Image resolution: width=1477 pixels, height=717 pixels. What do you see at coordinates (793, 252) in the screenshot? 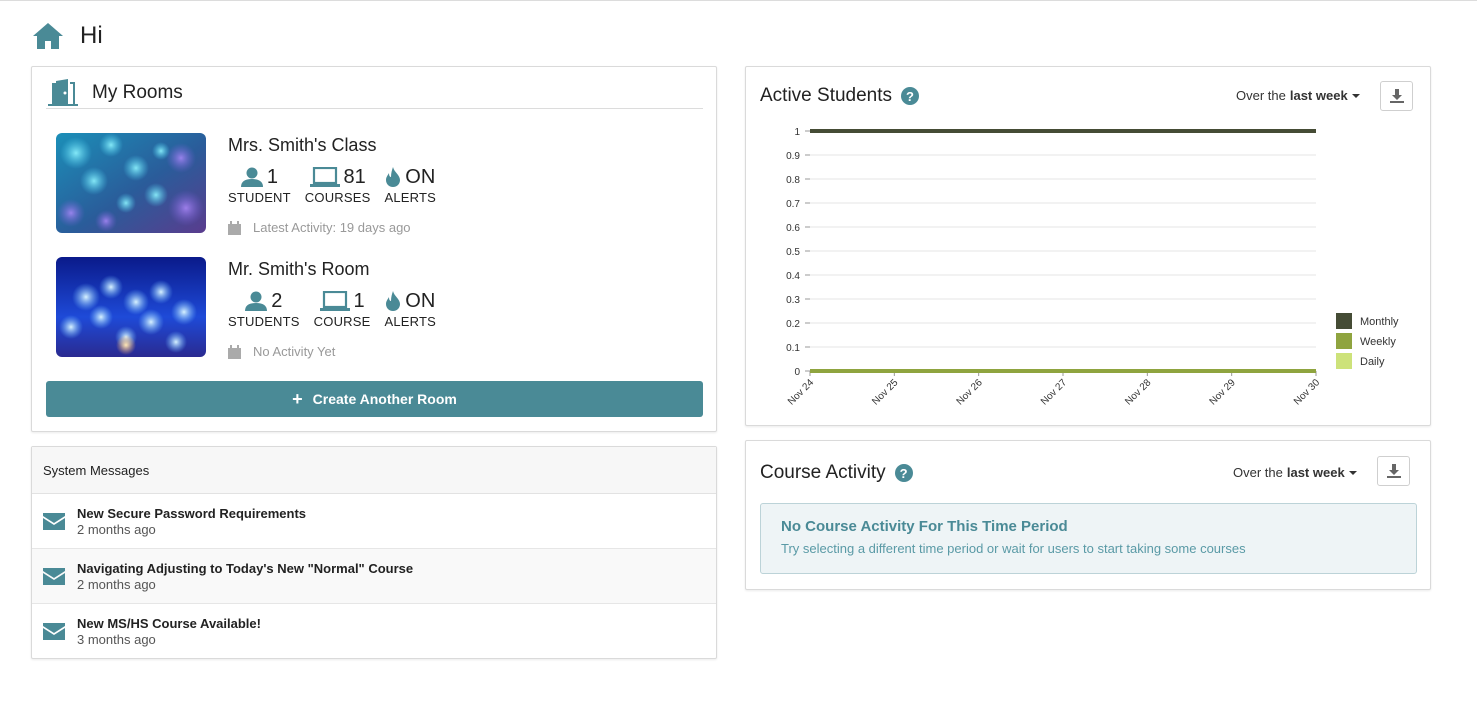
I see `y-tick-label: 0.5` at bounding box center [793, 252].